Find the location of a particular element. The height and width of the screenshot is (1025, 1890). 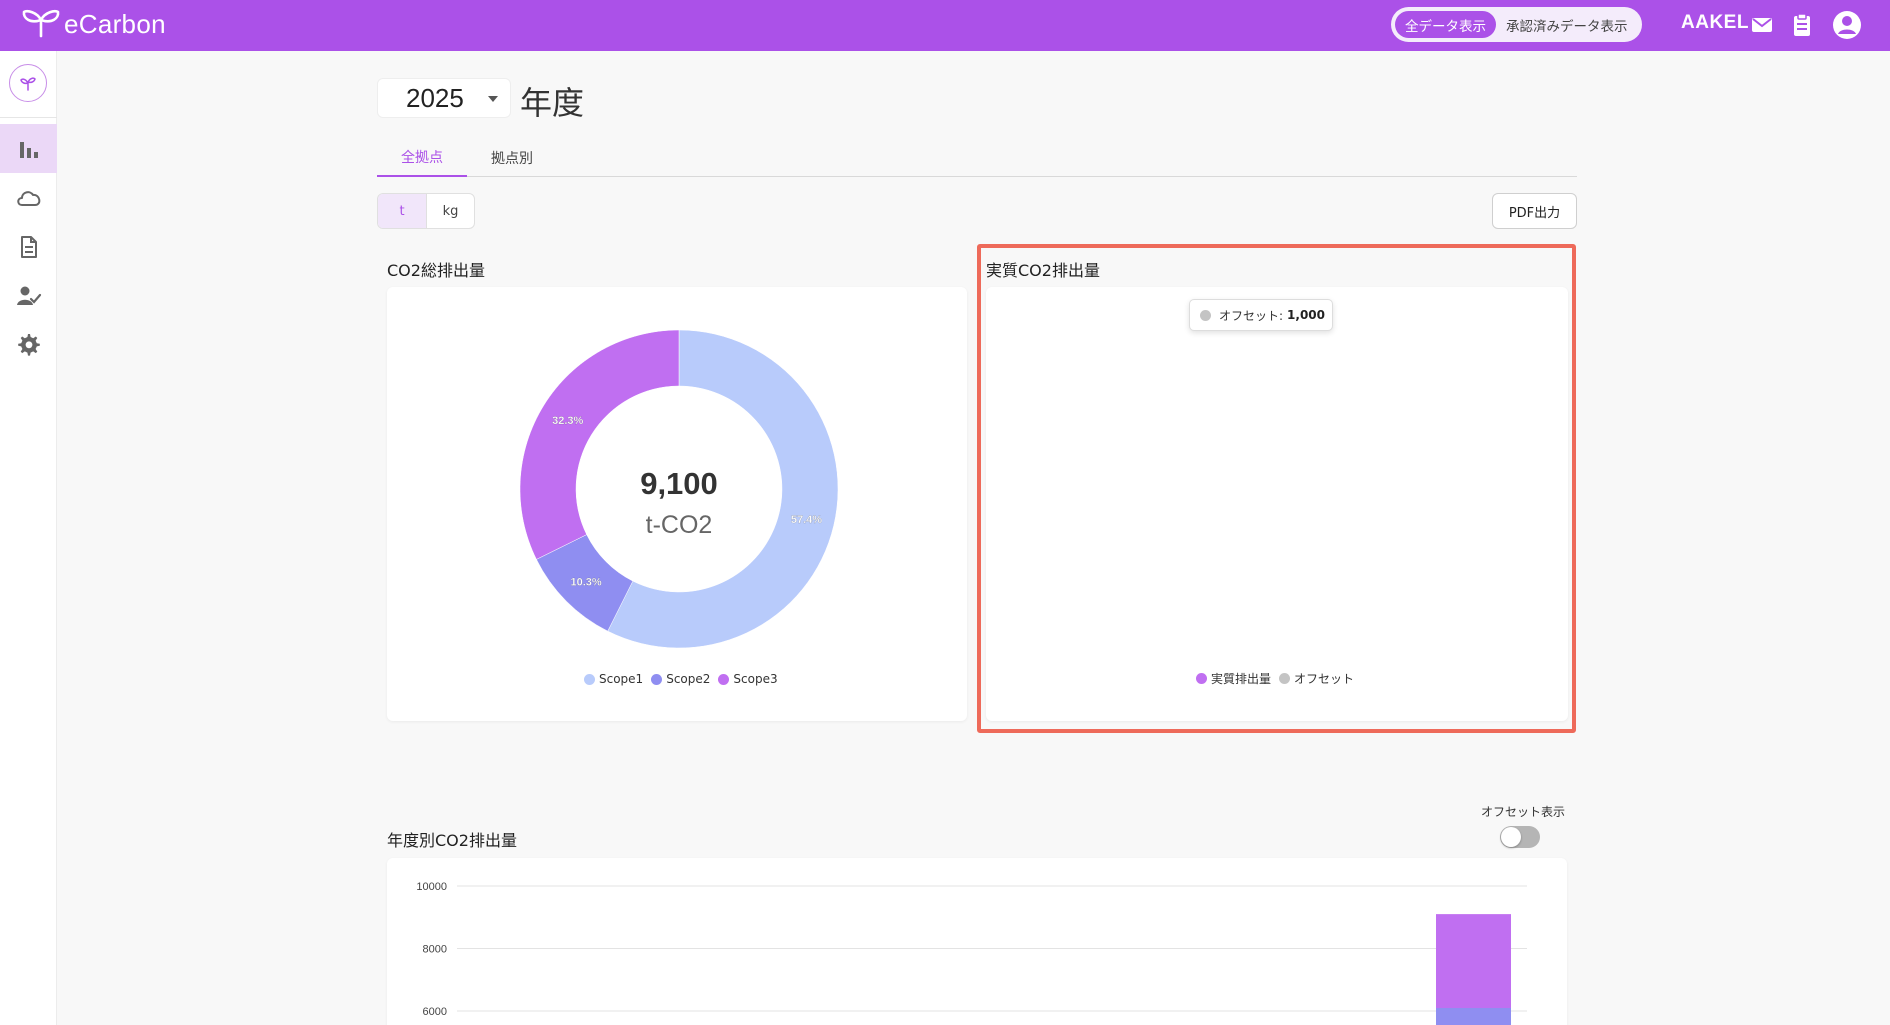

switch-knob is located at coordinates (1511, 837).